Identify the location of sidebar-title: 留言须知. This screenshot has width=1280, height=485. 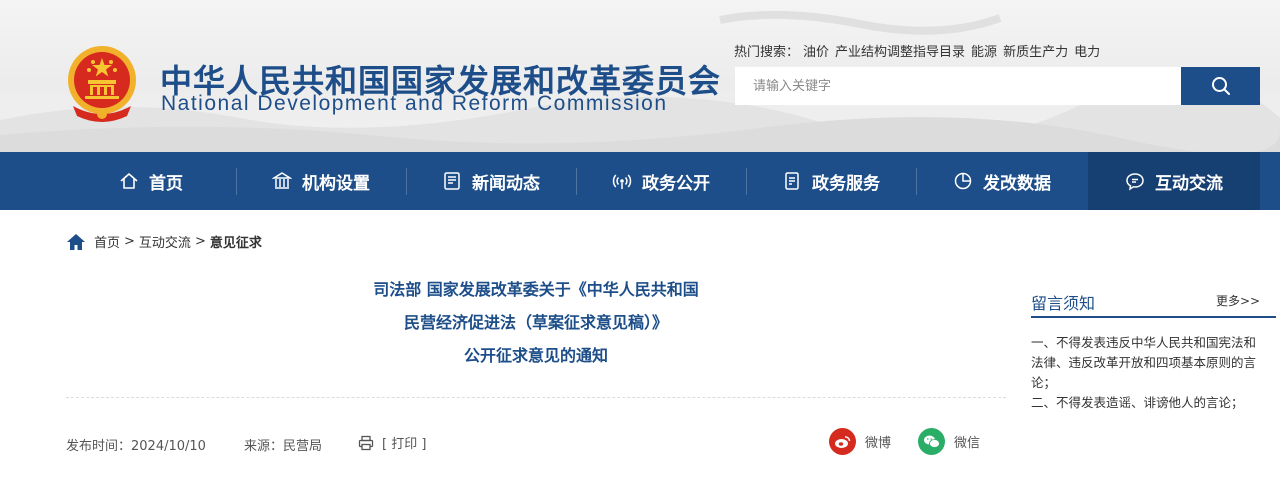
(1063, 303).